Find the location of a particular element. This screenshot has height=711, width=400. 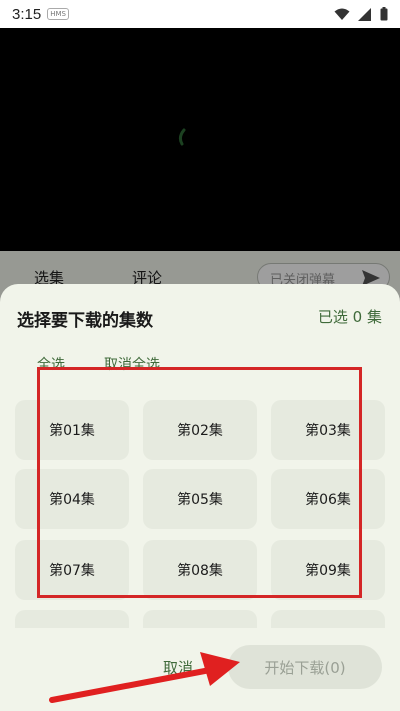

wifi-icon is located at coordinates (342, 14).